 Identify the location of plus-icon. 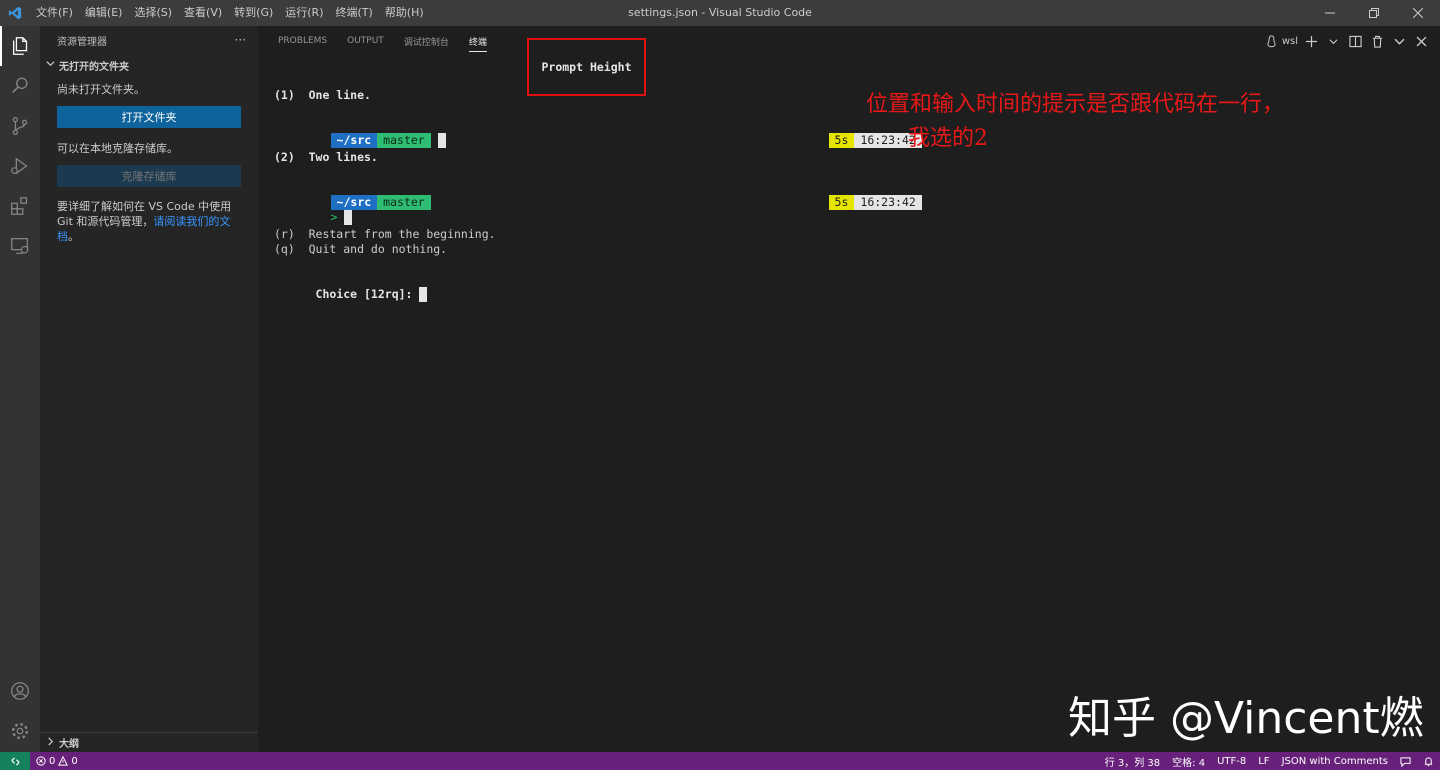
(1311, 41).